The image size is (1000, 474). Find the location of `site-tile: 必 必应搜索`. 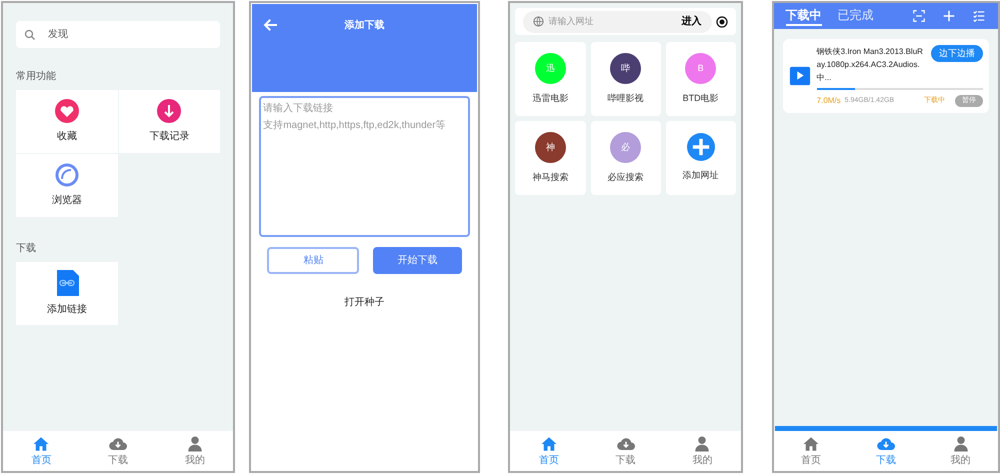

site-tile: 必 必应搜索 is located at coordinates (625, 158).